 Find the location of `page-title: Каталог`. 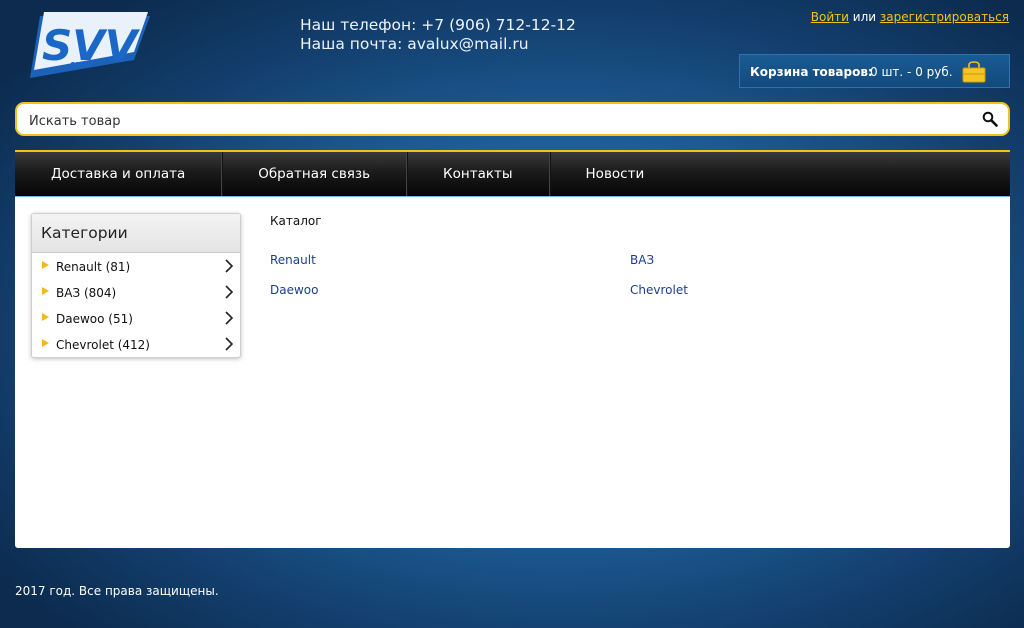

page-title: Каталог is located at coordinates (296, 221).